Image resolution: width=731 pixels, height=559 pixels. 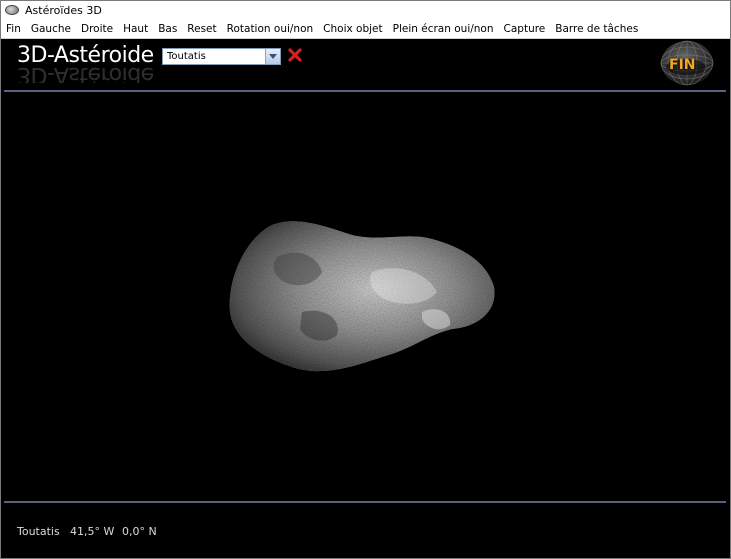 What do you see at coordinates (270, 29) in the screenshot?
I see `menu-rotation: Rotation oui/non` at bounding box center [270, 29].